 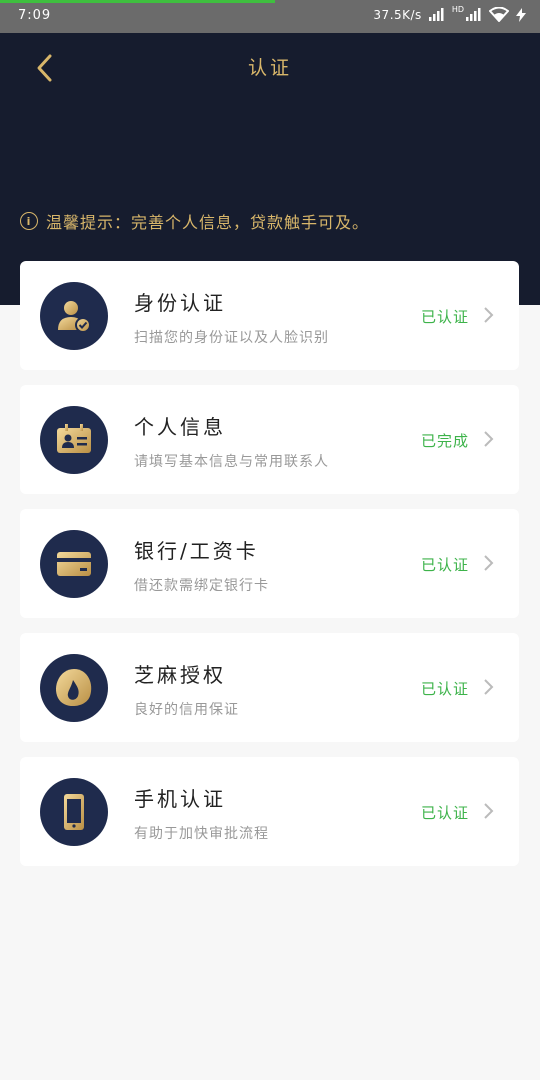 What do you see at coordinates (521, 14) in the screenshot?
I see `charging-icon` at bounding box center [521, 14].